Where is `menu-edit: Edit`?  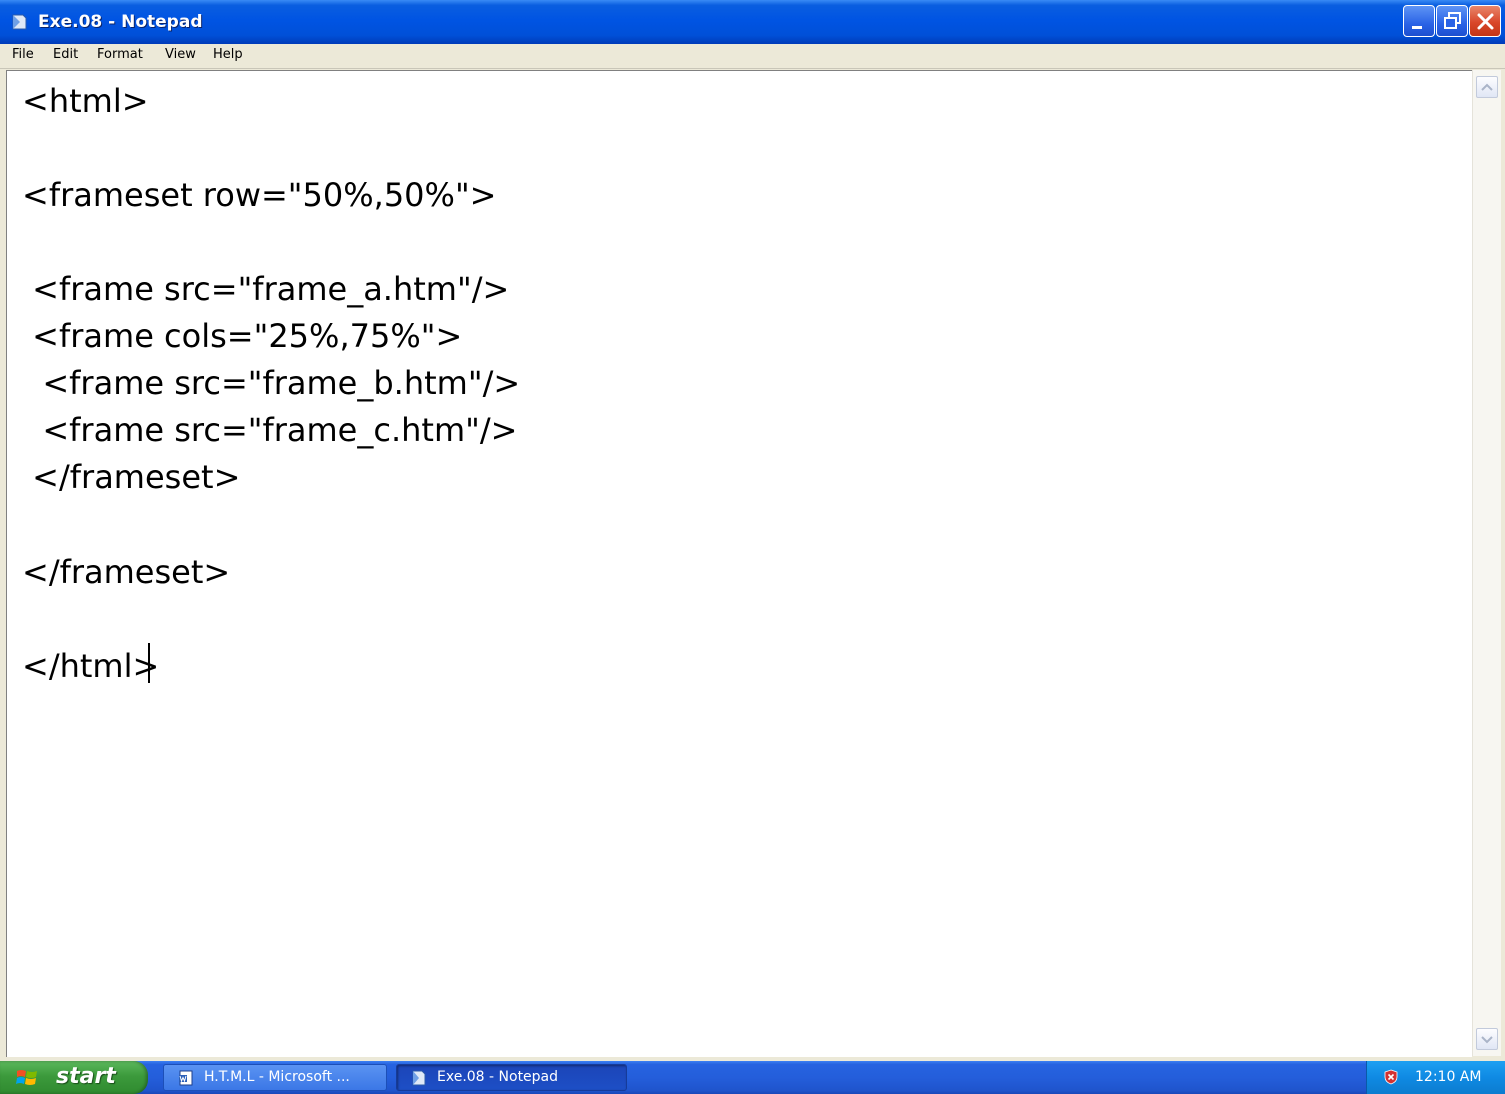 menu-edit: Edit is located at coordinates (65, 54).